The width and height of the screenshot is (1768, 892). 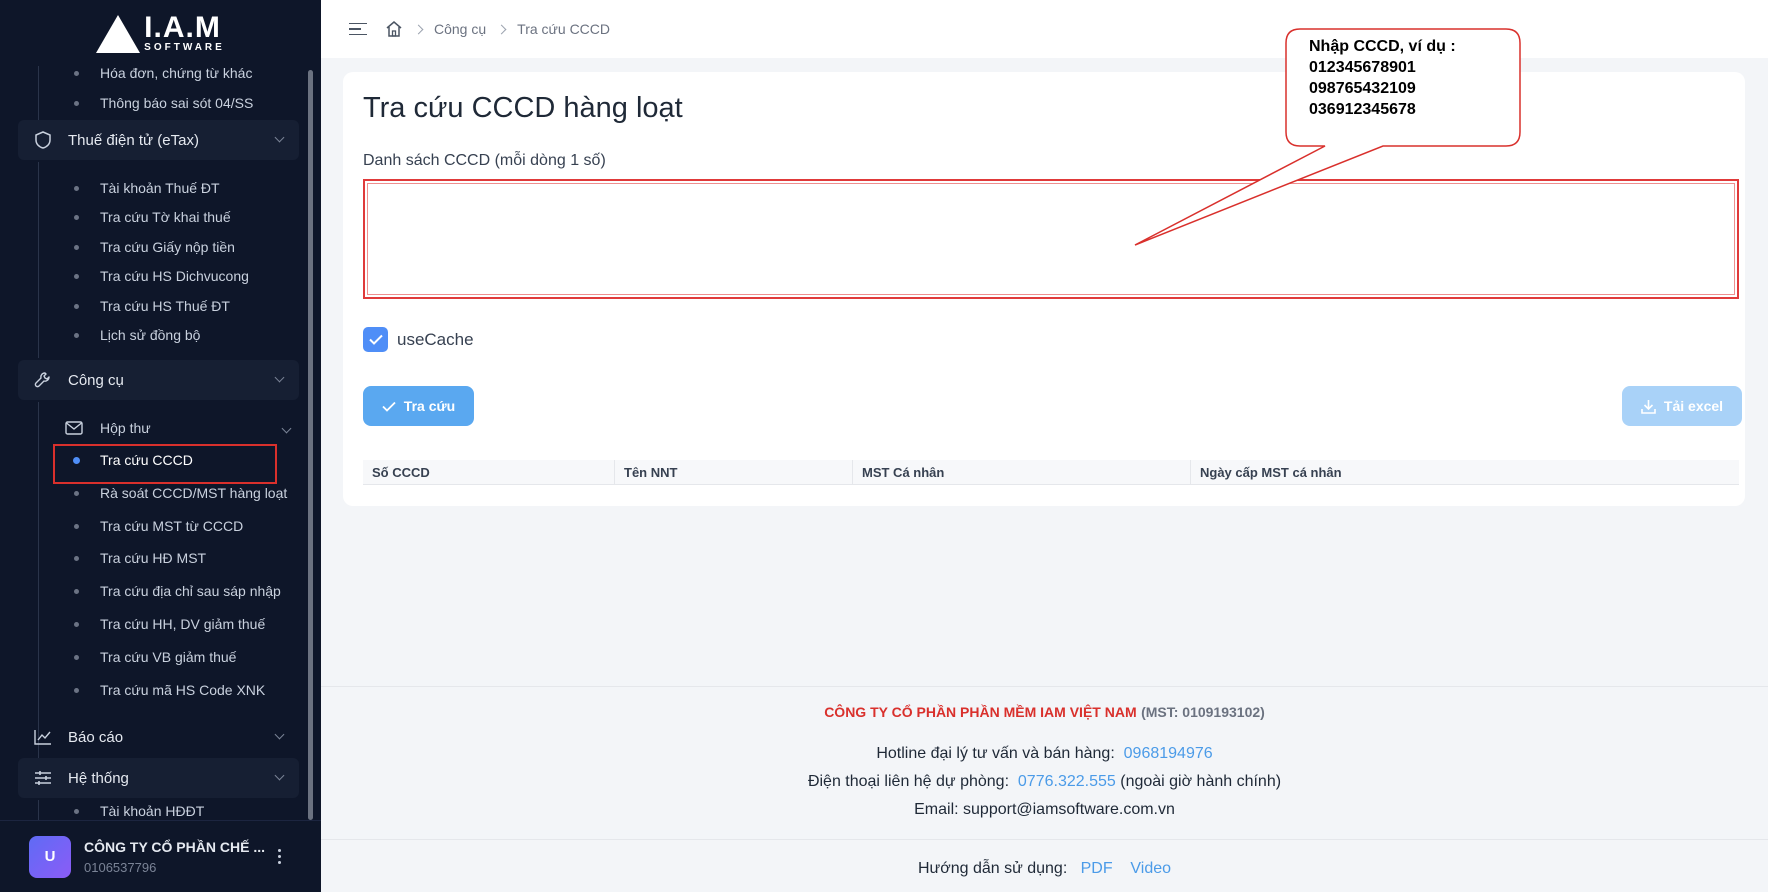 What do you see at coordinates (182, 27) in the screenshot?
I see `logo-main-text: I.A.M` at bounding box center [182, 27].